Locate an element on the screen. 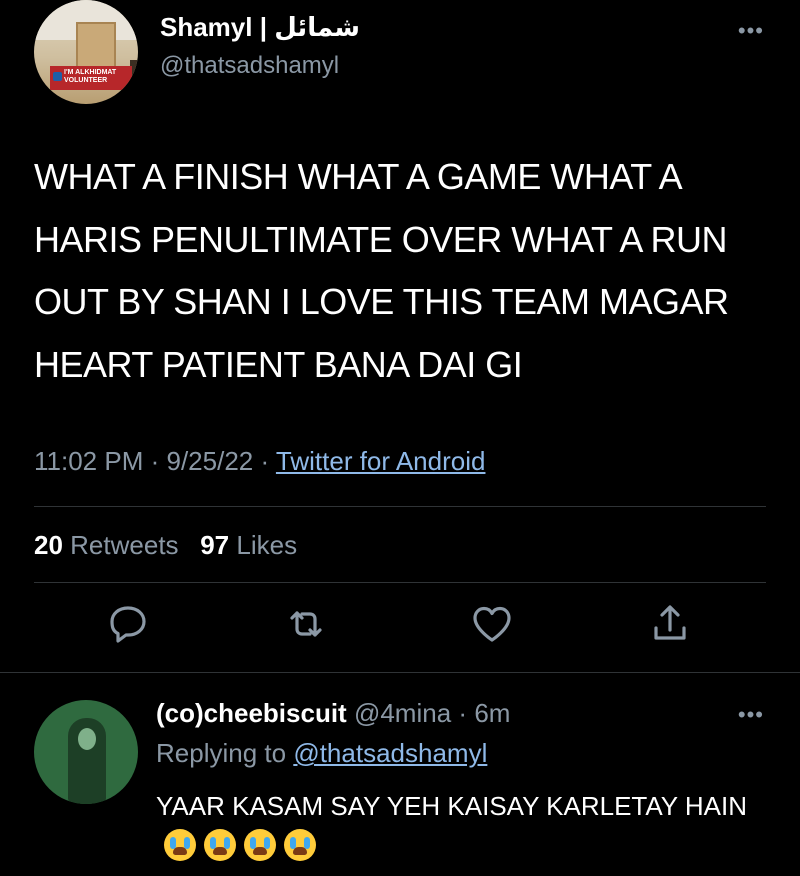  alkhidmat-logo-icon is located at coordinates (57, 76).